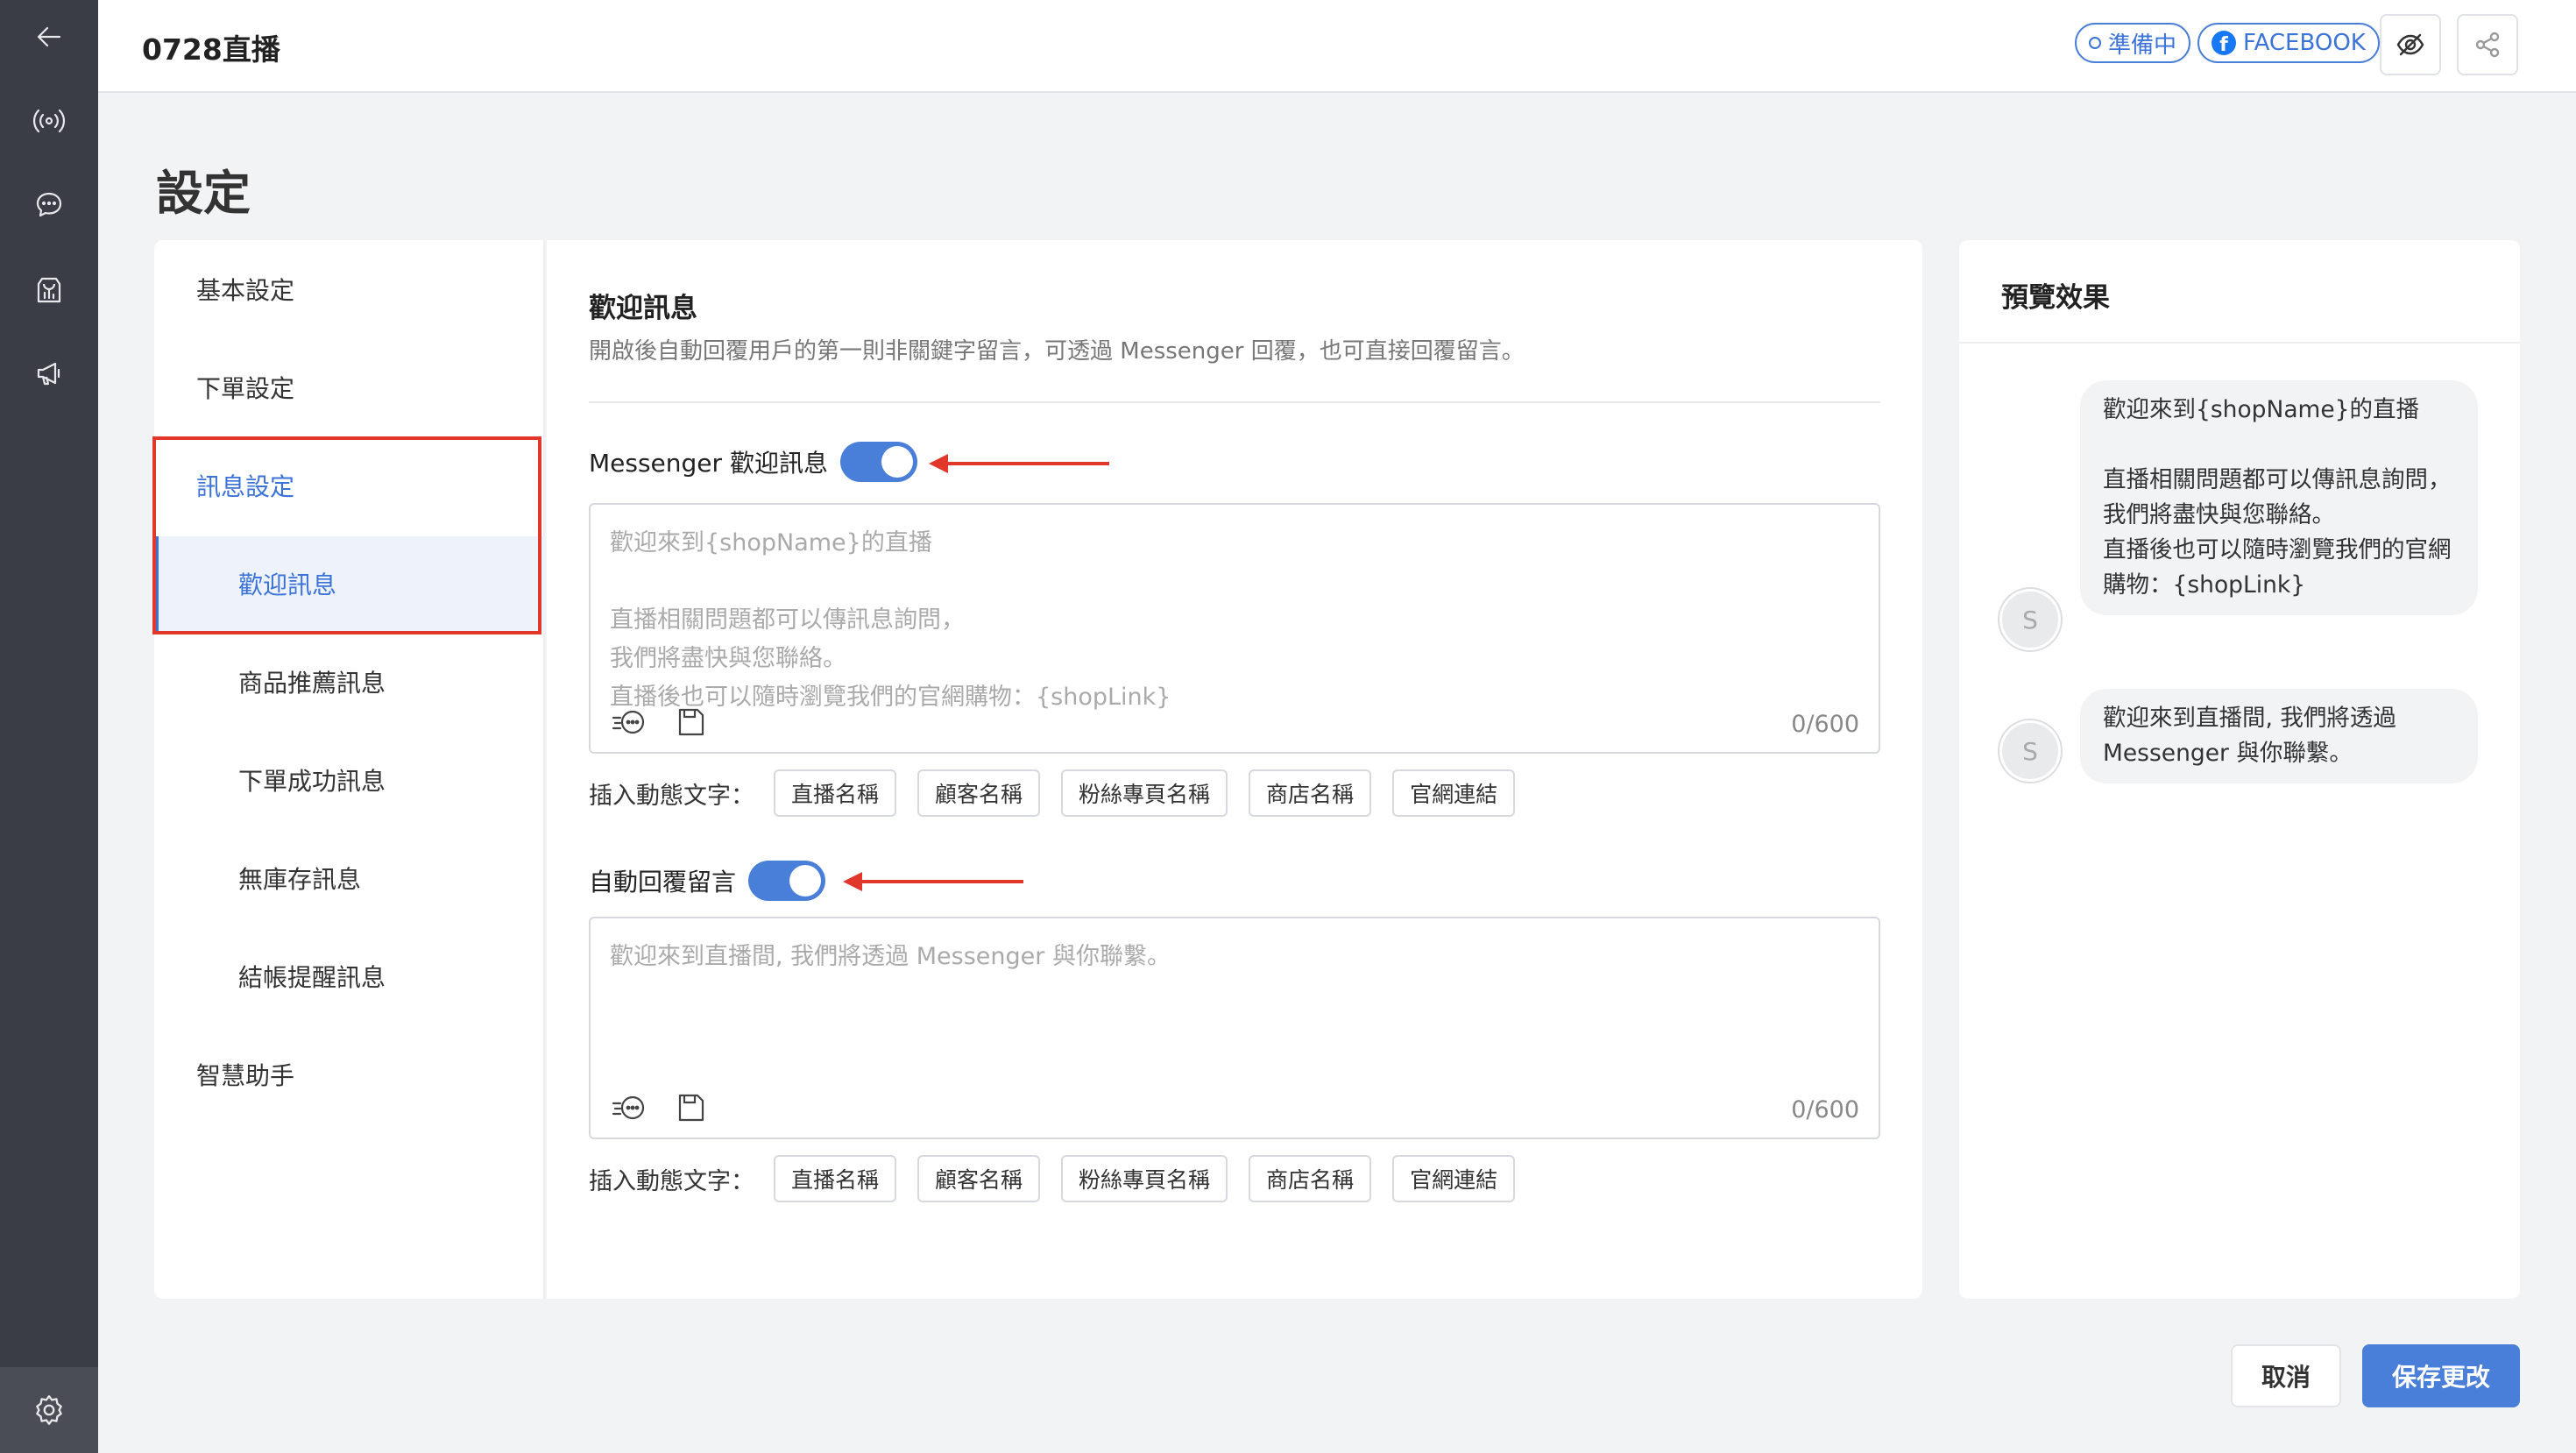  Describe the element at coordinates (1825, 724) in the screenshot. I see `messenger-char-counter: 0/600` at that location.